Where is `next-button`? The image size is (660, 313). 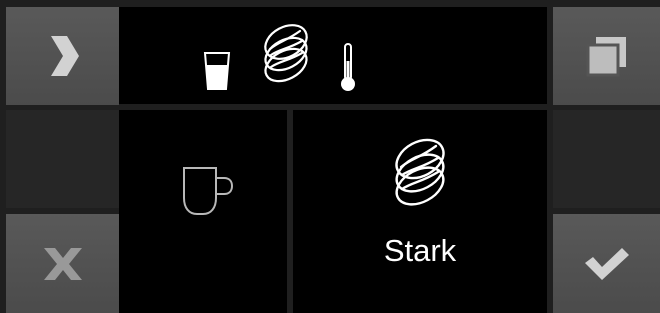 next-button is located at coordinates (62, 56).